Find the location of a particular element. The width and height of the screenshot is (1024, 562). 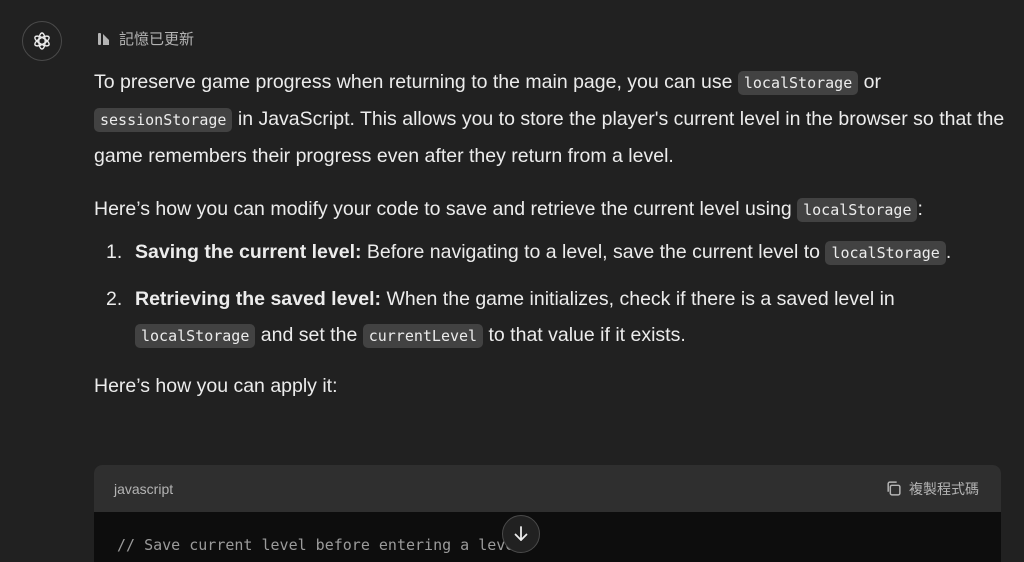

openai-logo-icon is located at coordinates (42, 41).